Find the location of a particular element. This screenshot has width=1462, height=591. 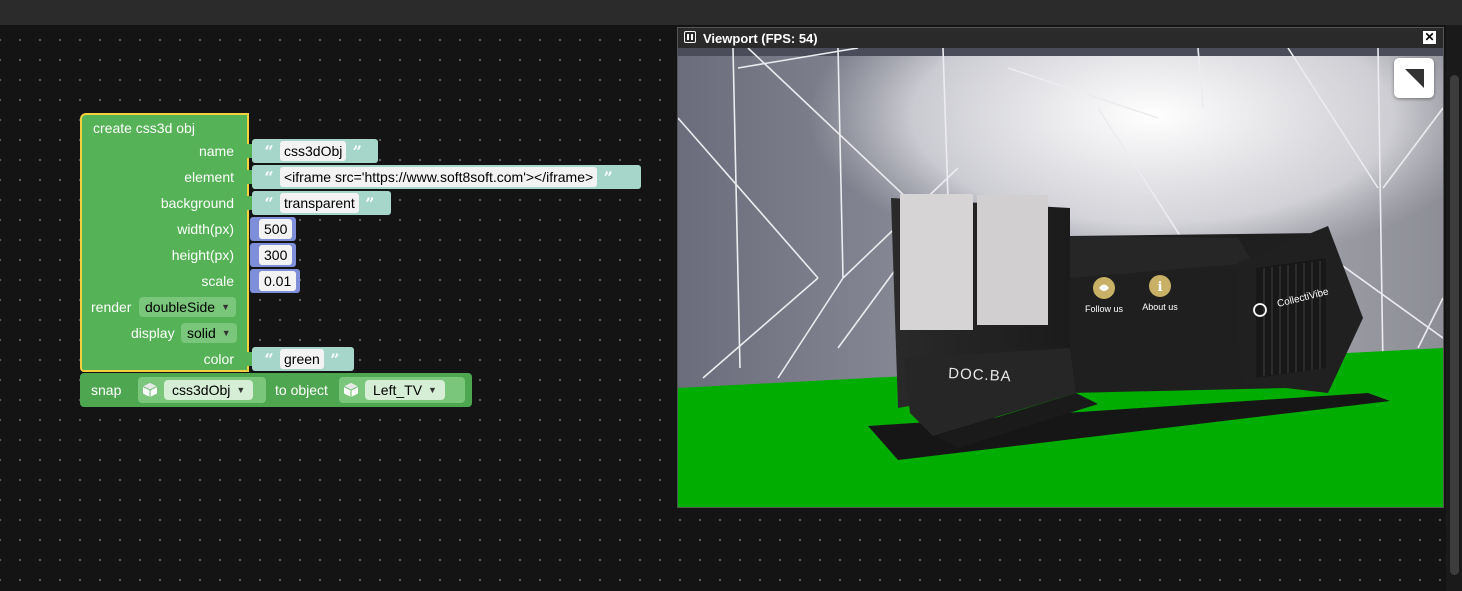

snap-object-dropdown: css3dObj ▼ is located at coordinates (209, 390).